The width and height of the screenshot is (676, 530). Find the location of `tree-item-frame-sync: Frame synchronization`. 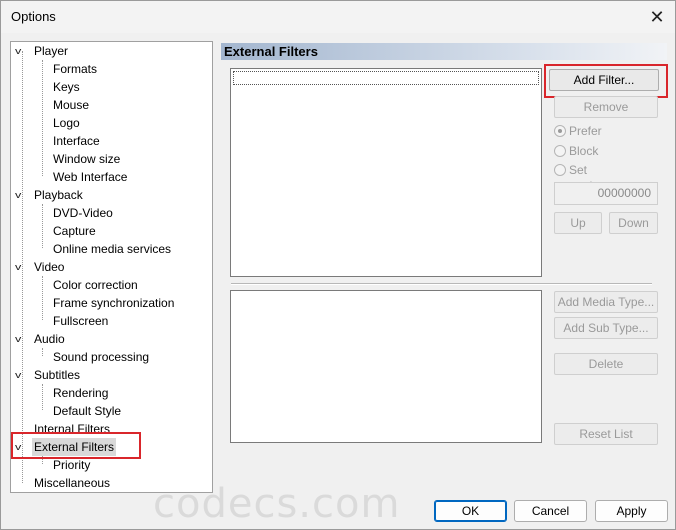

tree-item-frame-sync: Frame synchronization is located at coordinates (113, 303).